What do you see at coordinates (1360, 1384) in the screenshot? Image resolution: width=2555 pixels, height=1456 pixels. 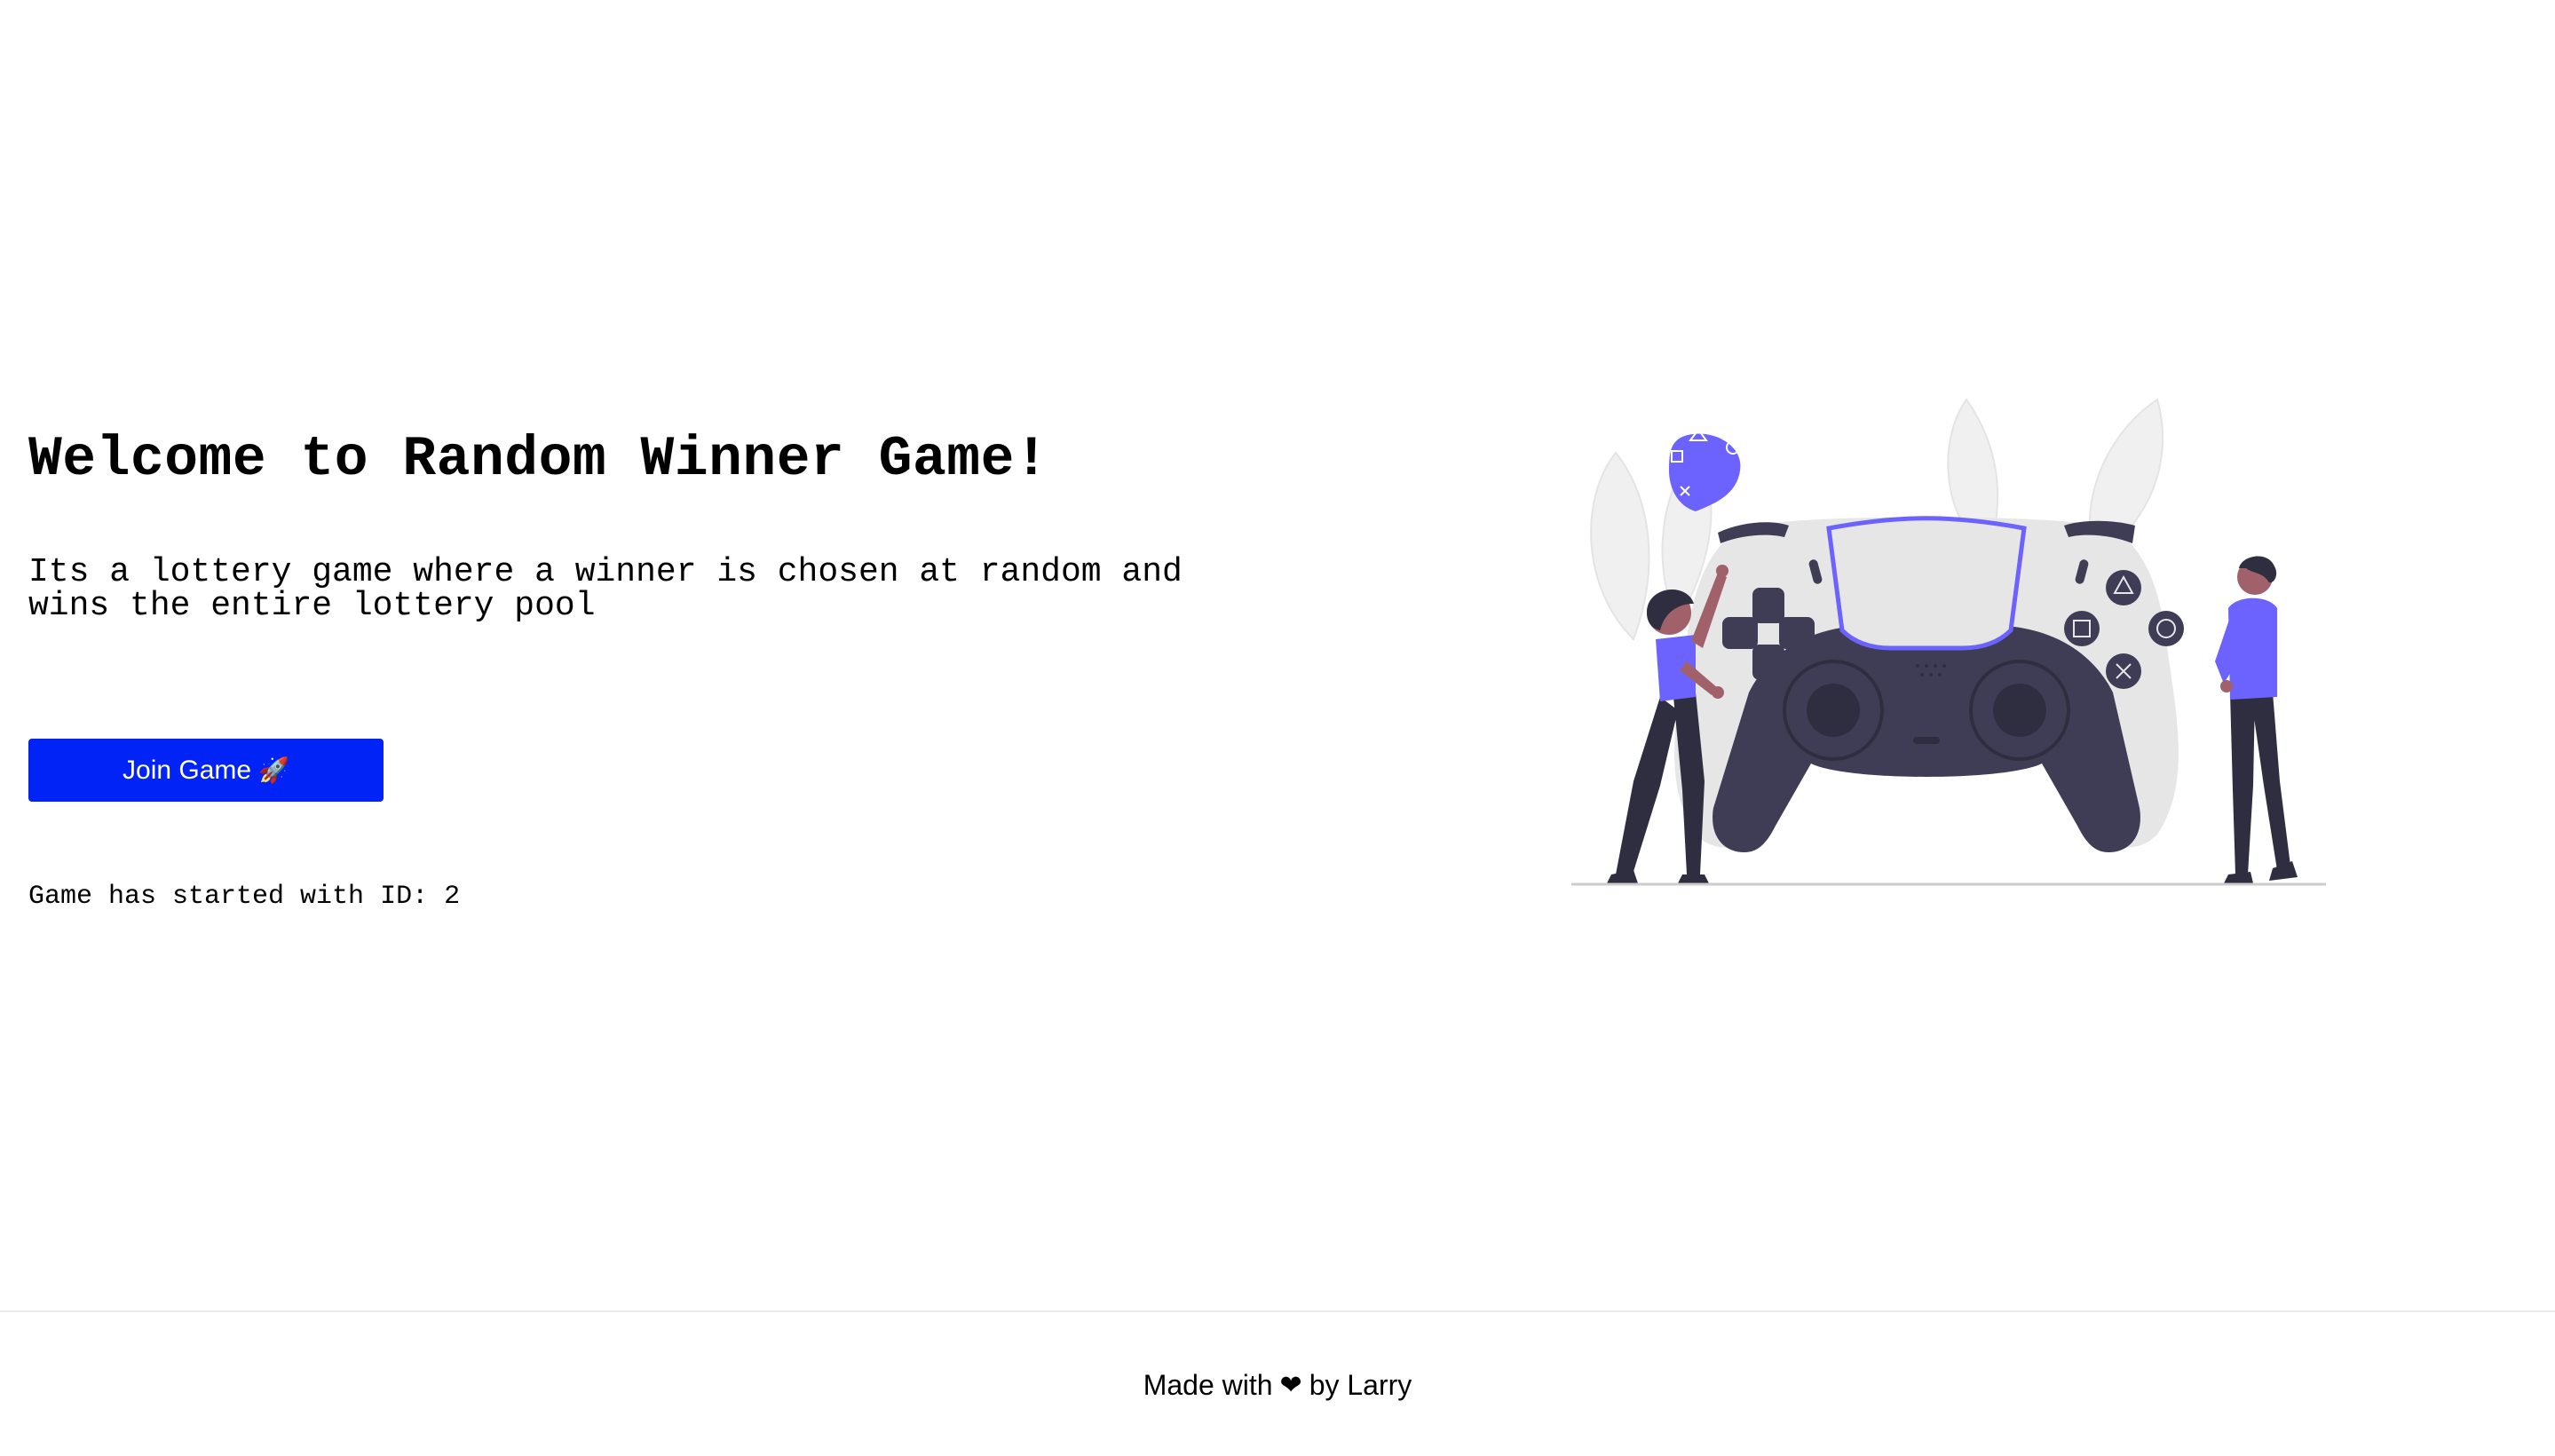 I see `footer-text-author: by Larry` at bounding box center [1360, 1384].